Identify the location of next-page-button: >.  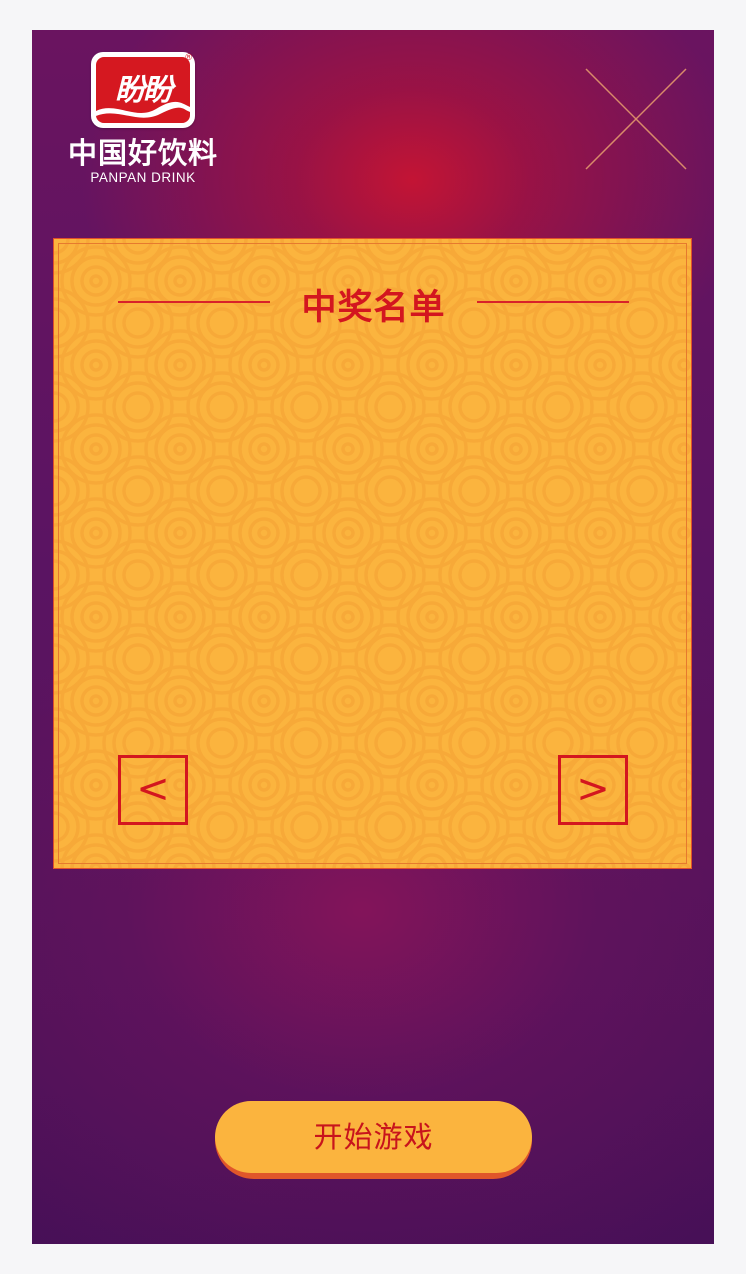
(593, 790).